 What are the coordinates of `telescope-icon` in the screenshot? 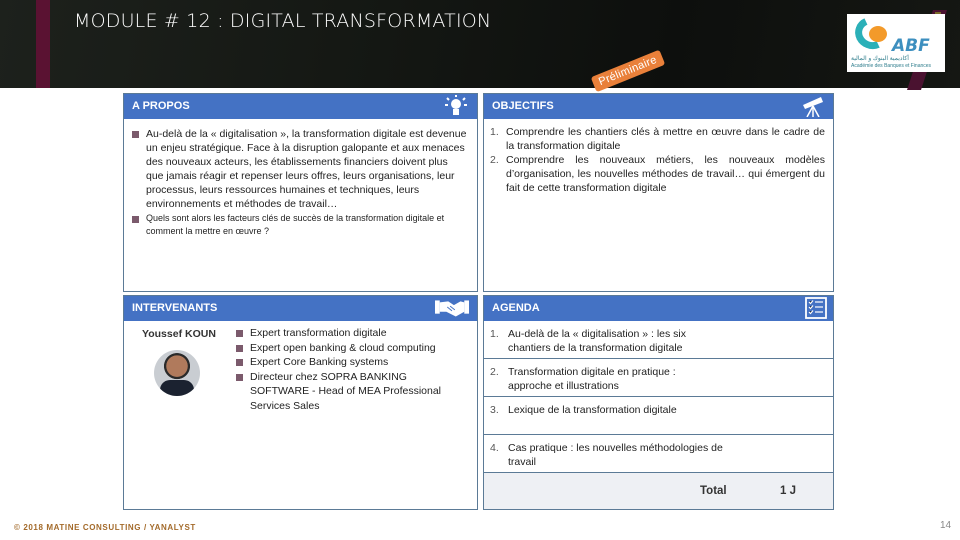 It's located at (813, 107).